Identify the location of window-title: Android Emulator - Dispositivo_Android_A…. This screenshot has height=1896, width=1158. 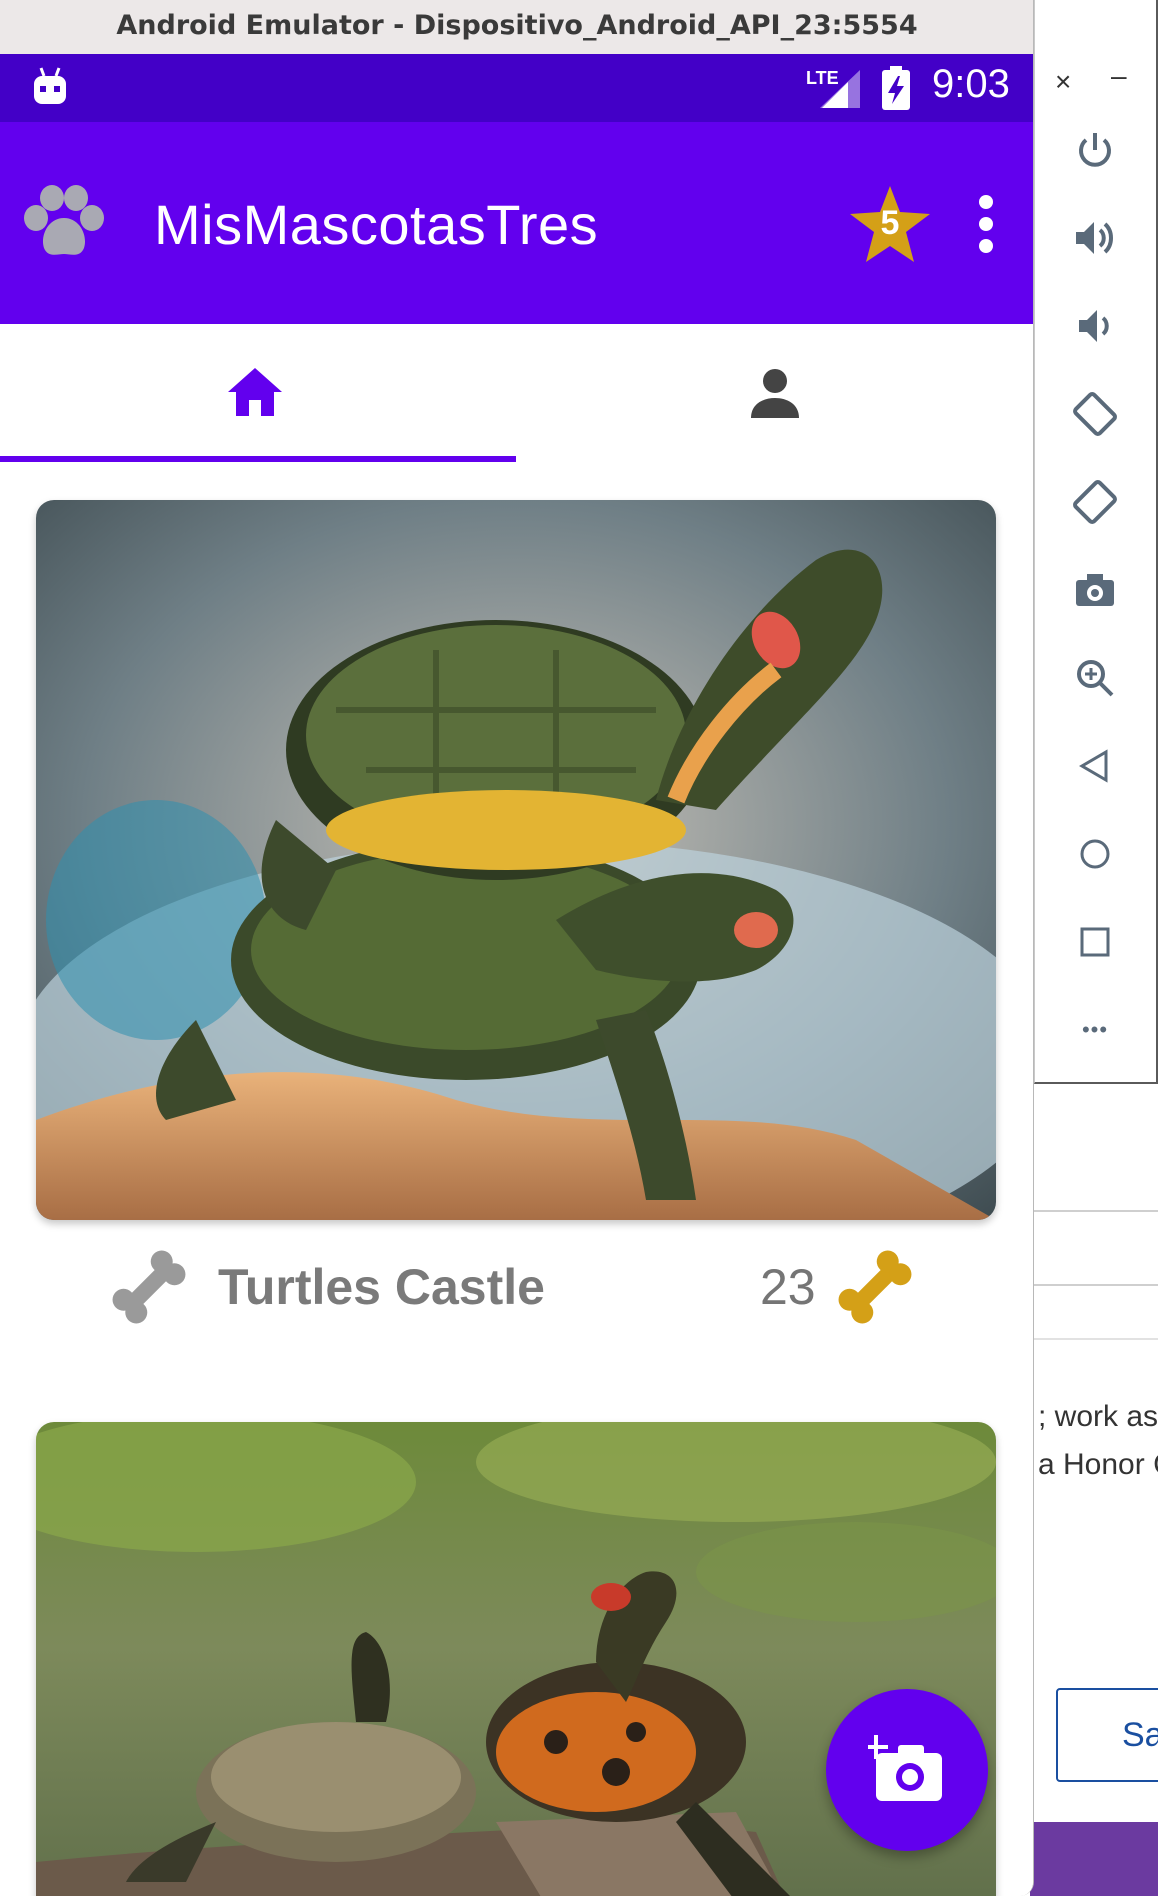
(517, 25).